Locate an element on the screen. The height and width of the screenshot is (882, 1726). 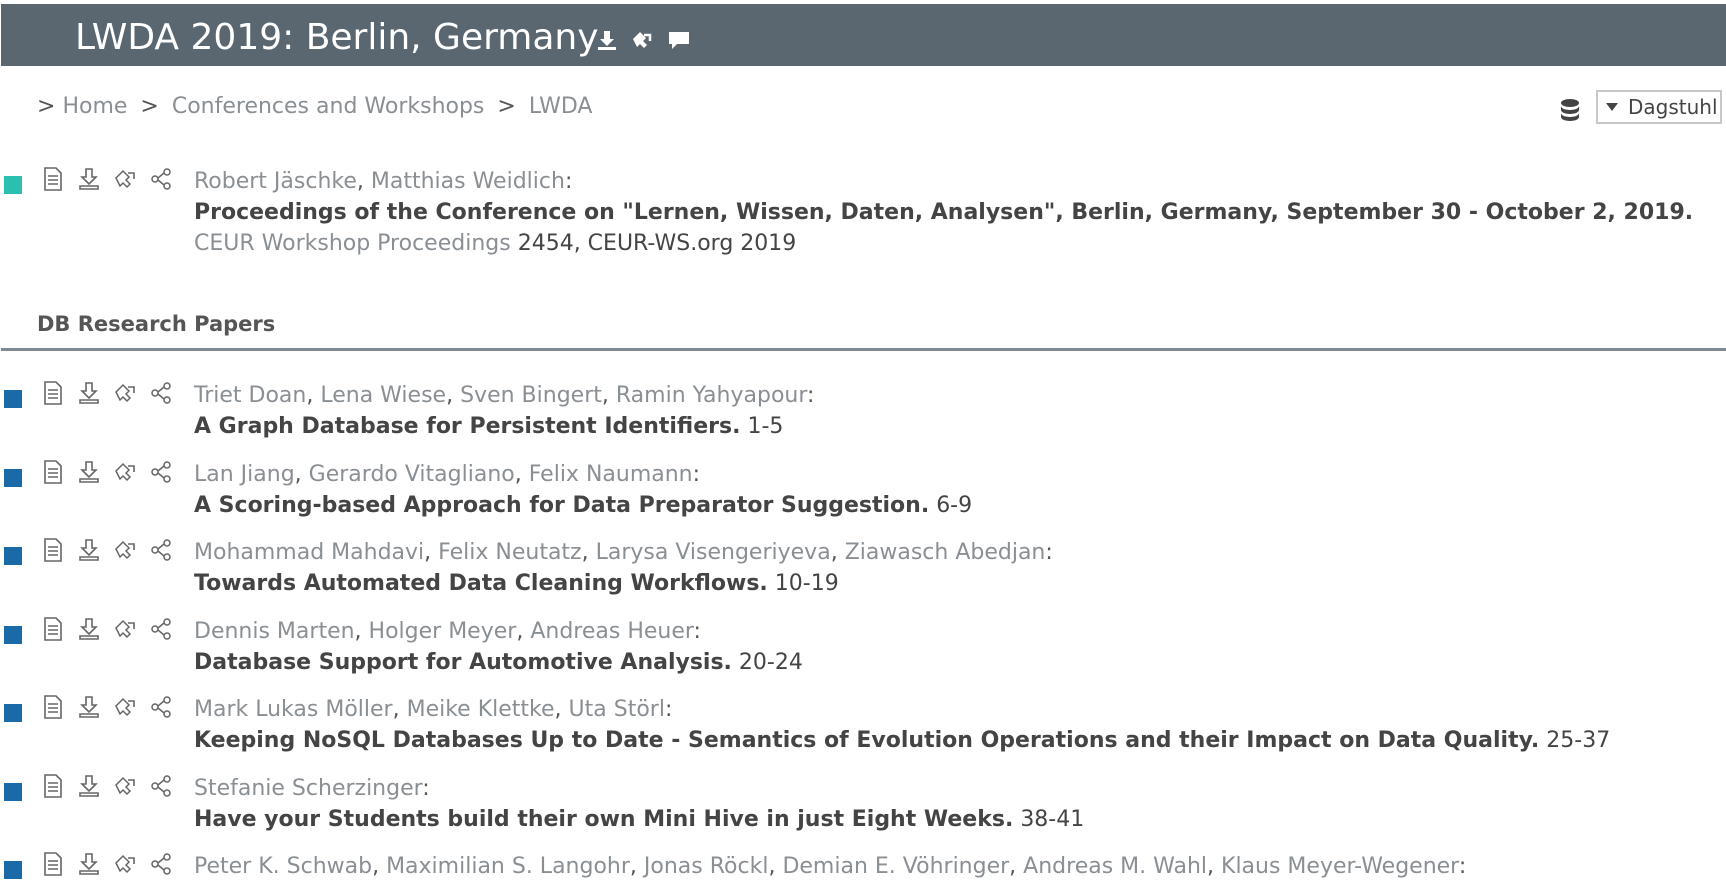
author-link: Sven Bingert is located at coordinates (531, 395).